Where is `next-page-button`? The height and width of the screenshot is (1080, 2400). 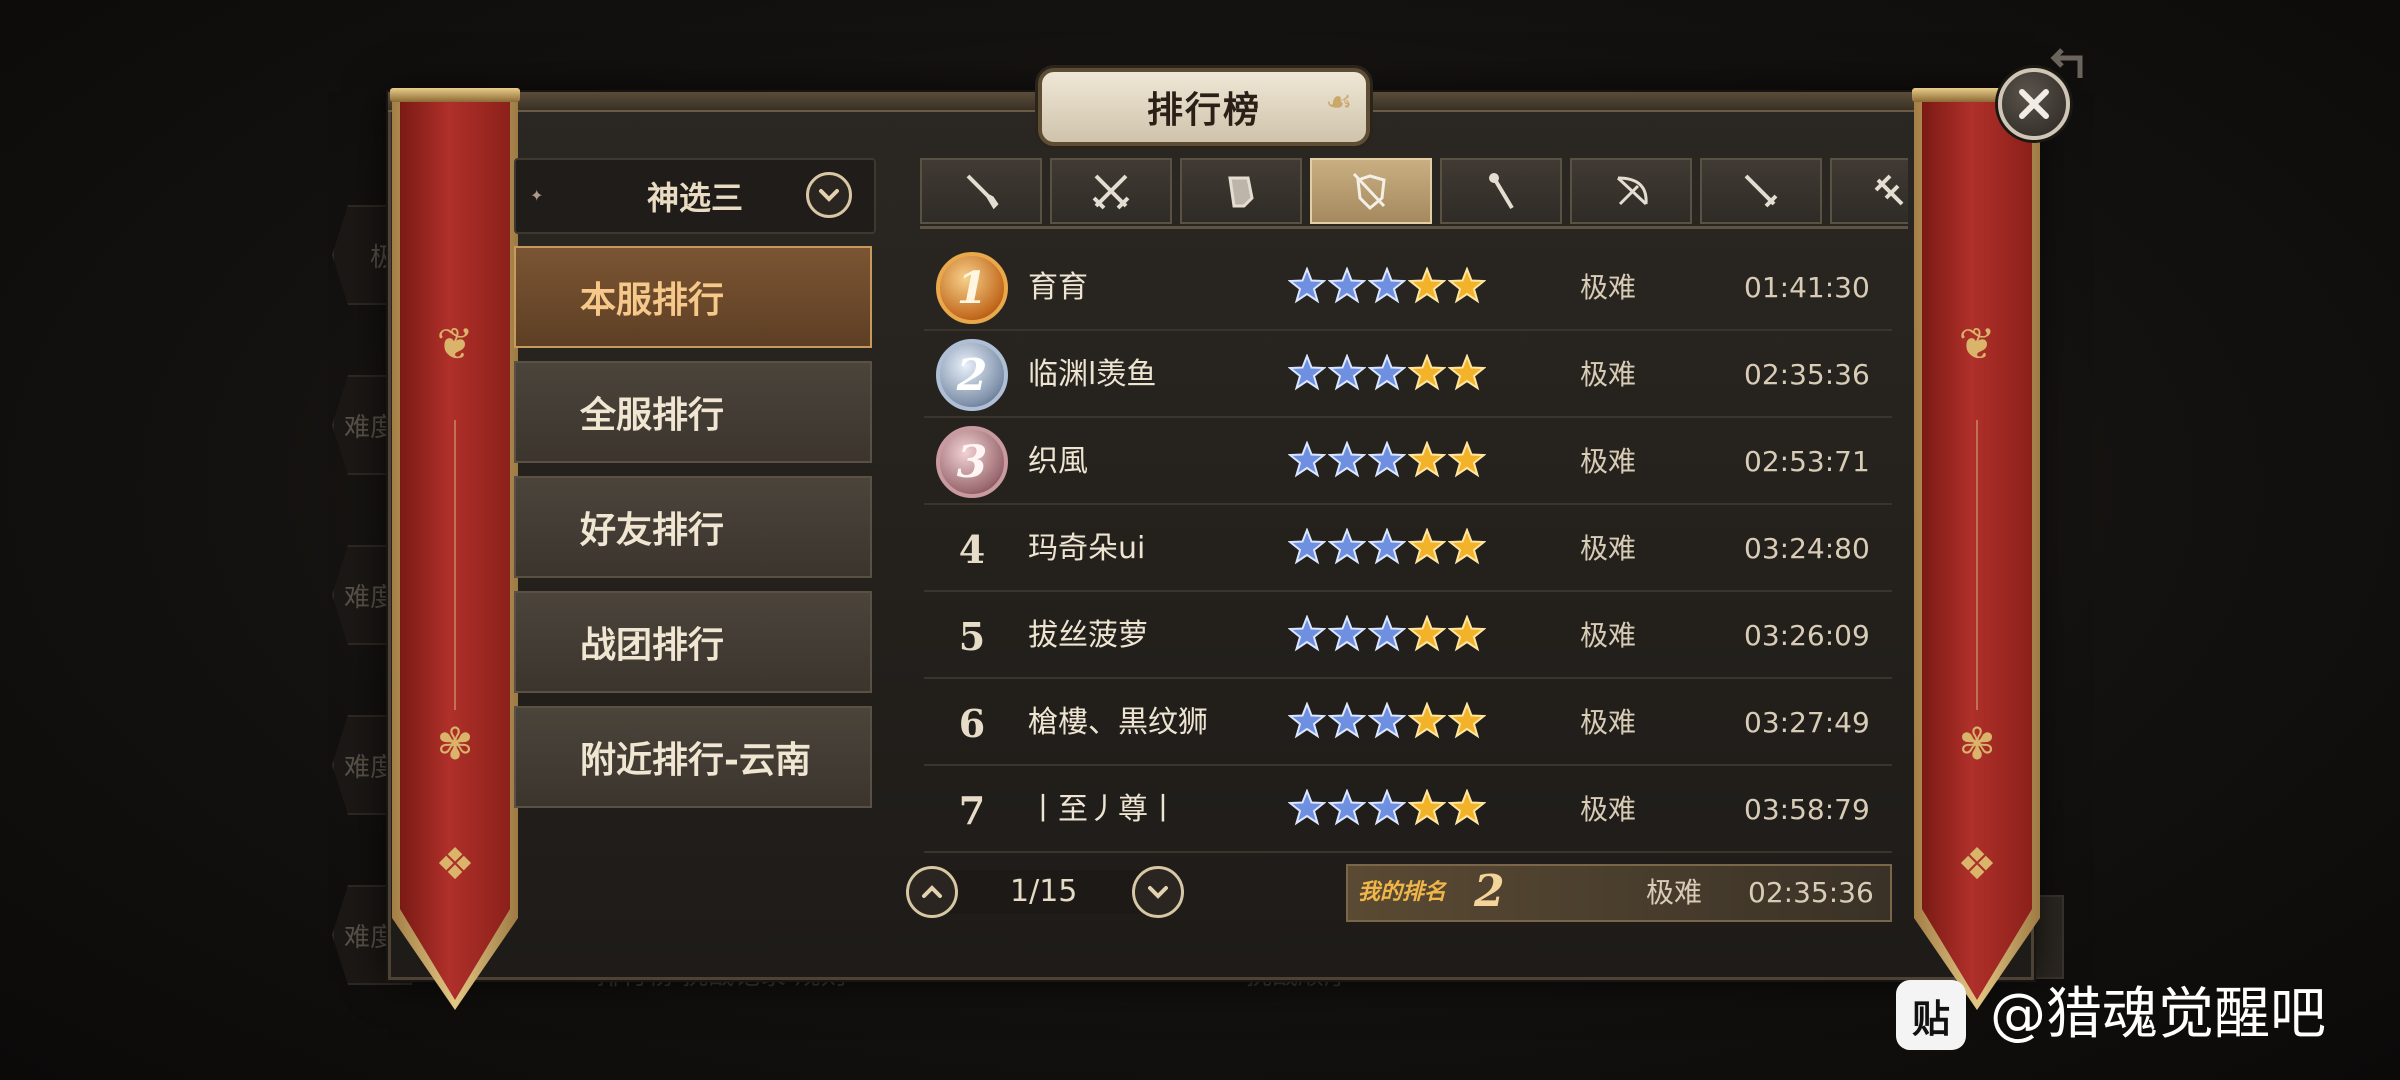 next-page-button is located at coordinates (1158, 892).